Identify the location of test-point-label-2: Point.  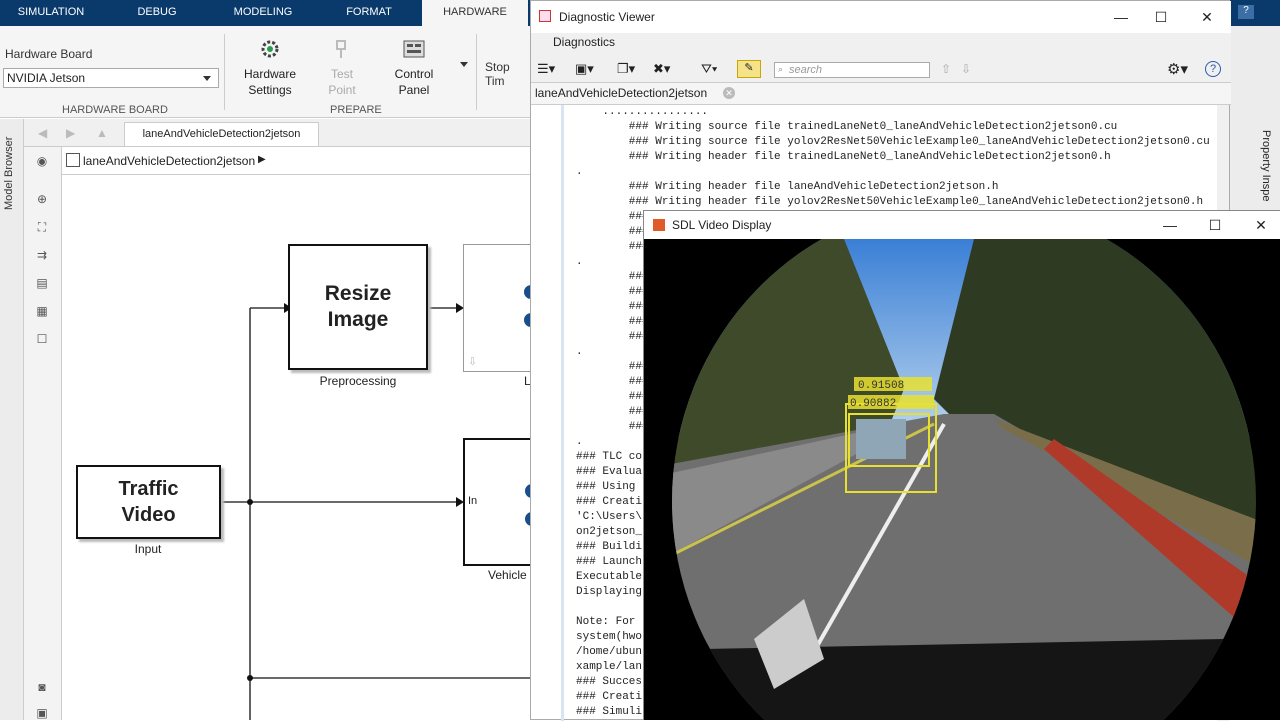
(342, 90).